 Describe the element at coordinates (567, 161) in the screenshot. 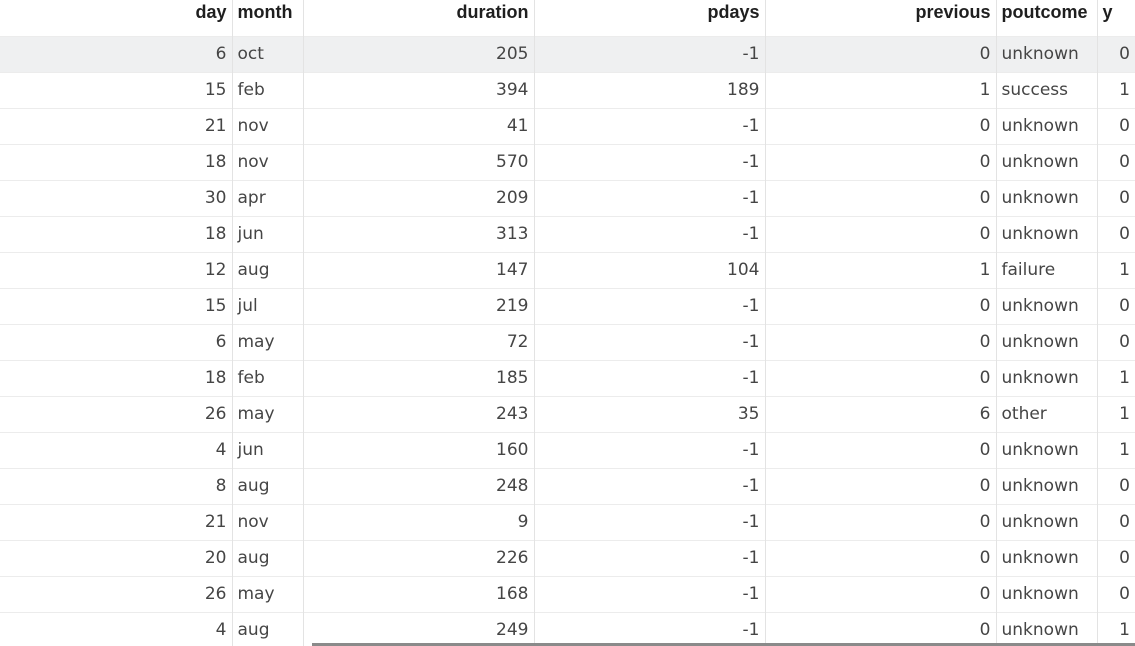

I see `table-row: 18 nov 570 -1 0 unknown 0` at that location.